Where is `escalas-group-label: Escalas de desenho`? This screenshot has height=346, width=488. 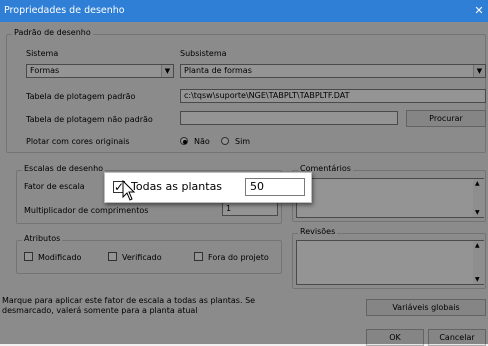
escalas-group-label: Escalas de desenho is located at coordinates (64, 169).